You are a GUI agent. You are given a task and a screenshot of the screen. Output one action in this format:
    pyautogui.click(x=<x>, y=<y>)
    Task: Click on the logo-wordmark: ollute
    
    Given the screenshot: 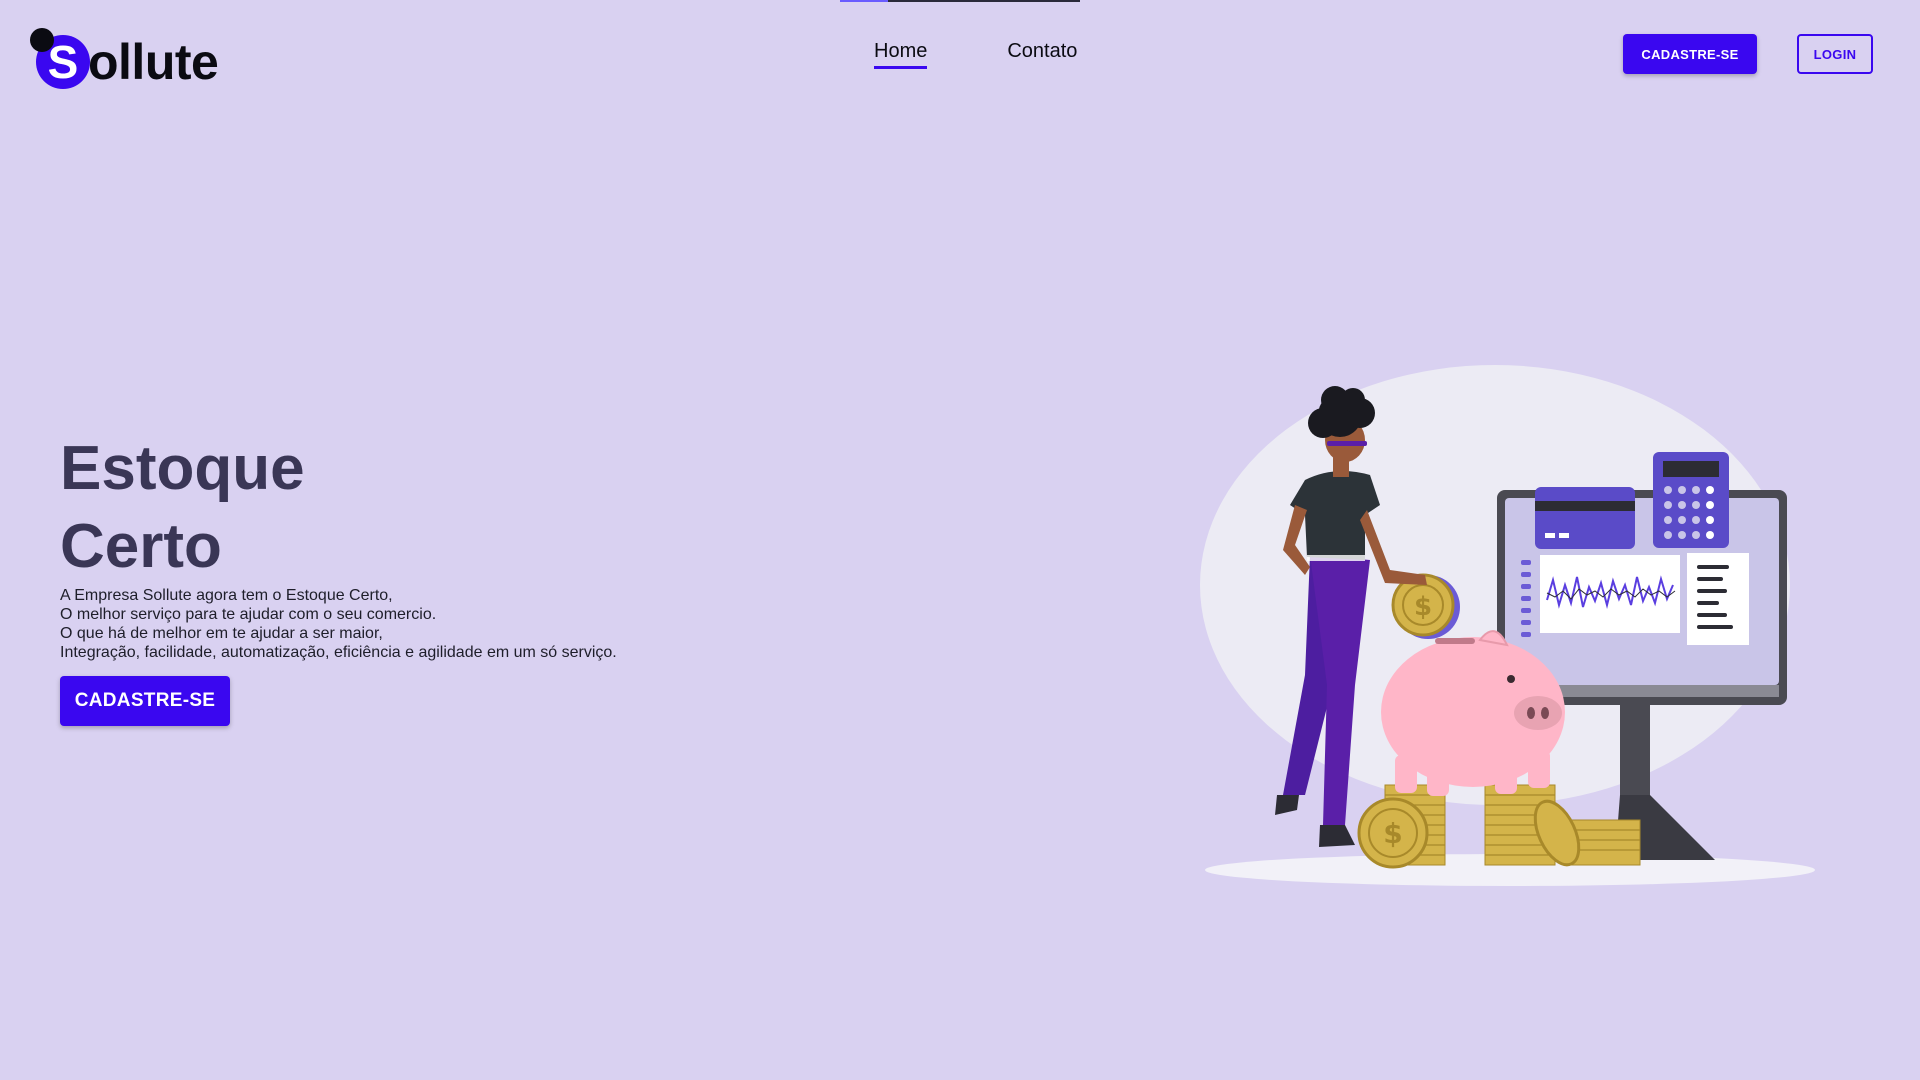 What is the action you would take?
    pyautogui.click(x=153, y=62)
    